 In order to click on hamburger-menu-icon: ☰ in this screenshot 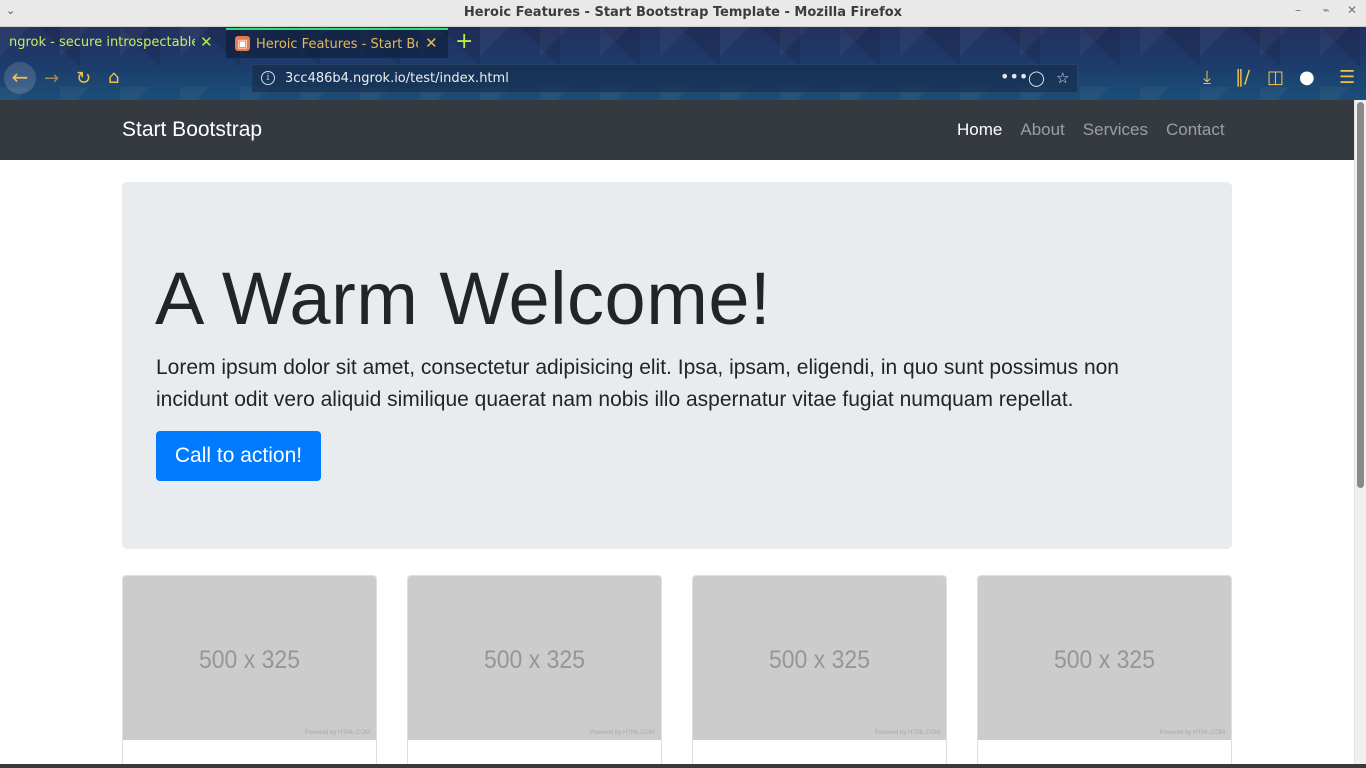, I will do `click(1347, 78)`.